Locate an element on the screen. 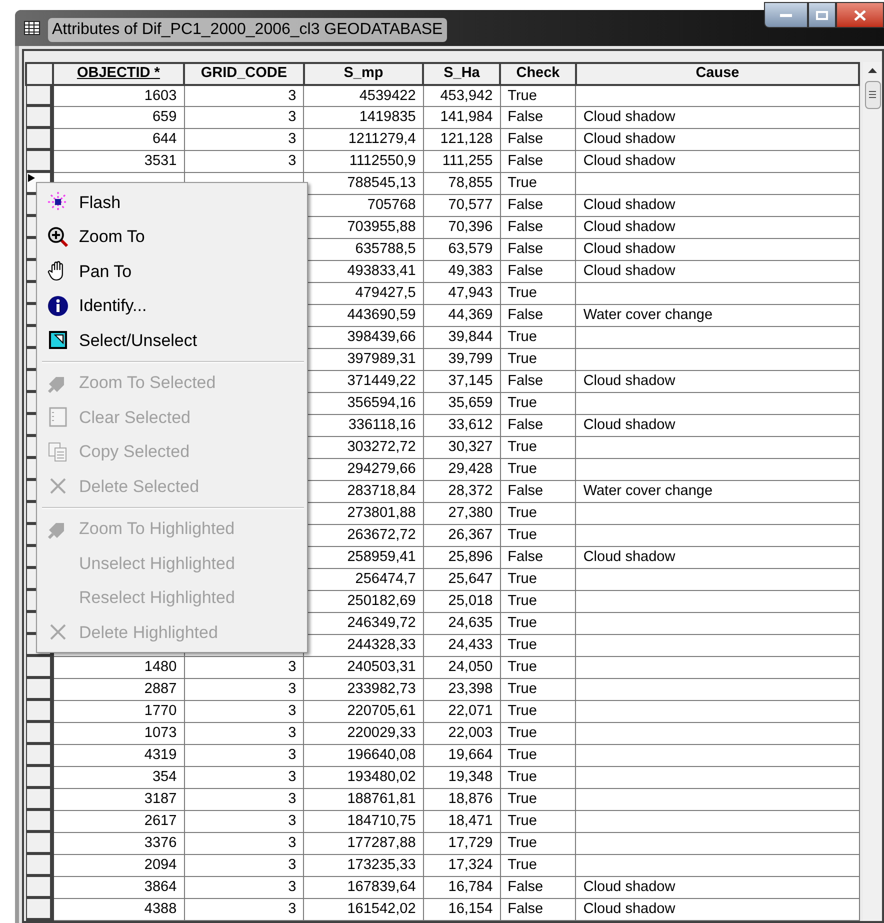 The image size is (884, 923). column-header: Check is located at coordinates (538, 73).